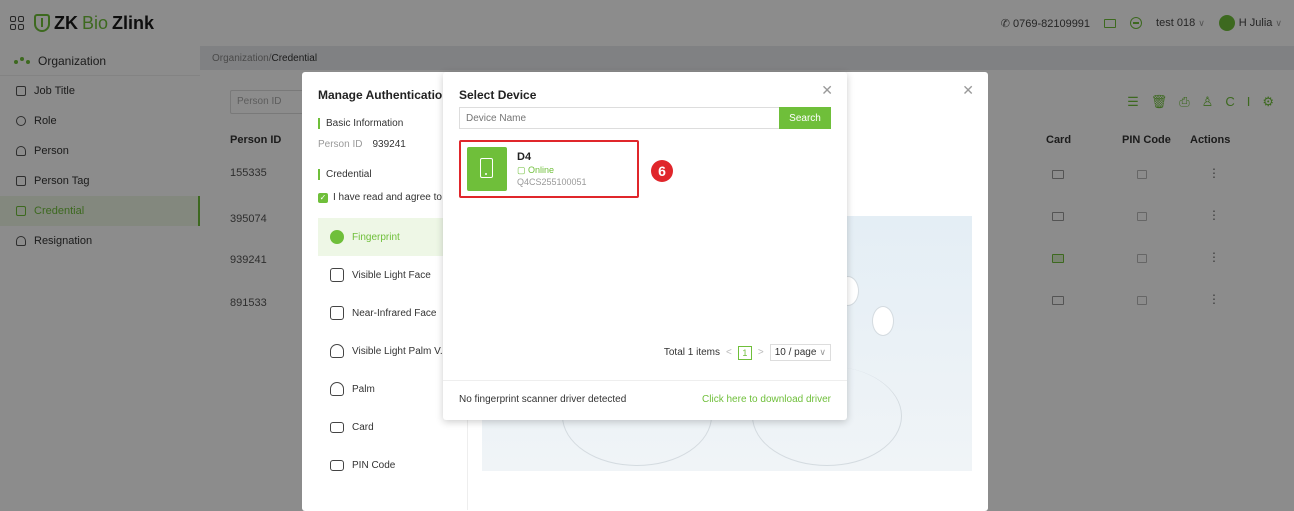  What do you see at coordinates (822, 352) in the screenshot?
I see `chevron-down-icon: ∨` at bounding box center [822, 352].